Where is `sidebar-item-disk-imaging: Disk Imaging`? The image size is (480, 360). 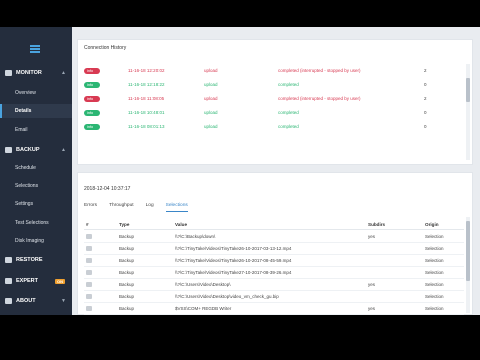
sidebar-item-disk-imaging: Disk Imaging is located at coordinates (36, 241).